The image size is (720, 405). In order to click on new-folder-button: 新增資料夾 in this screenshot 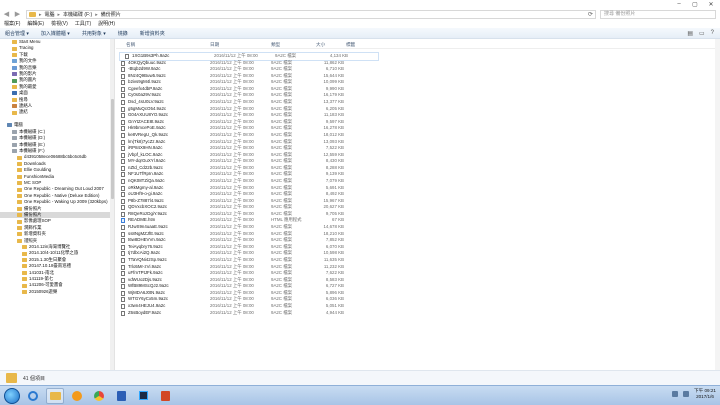, I will do `click(152, 33)`.